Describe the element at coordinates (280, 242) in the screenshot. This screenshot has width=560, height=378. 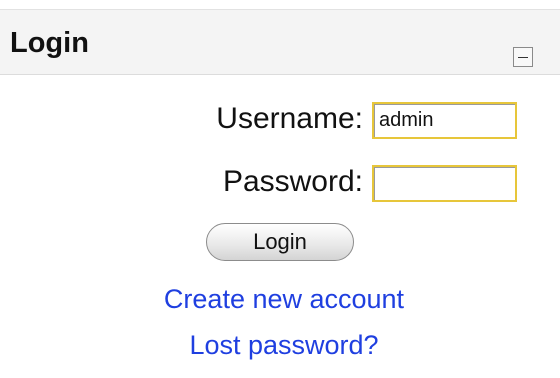
I see `login-button: Login` at that location.